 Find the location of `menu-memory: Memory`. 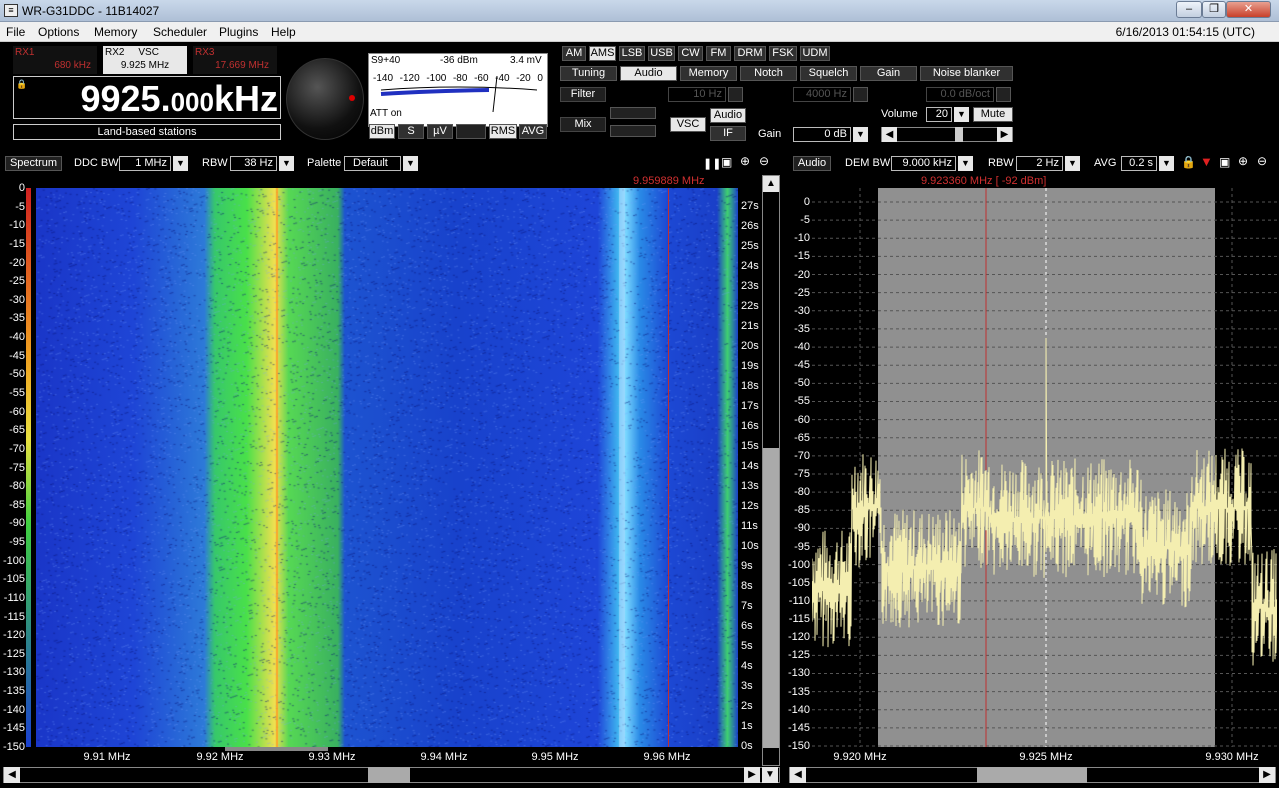

menu-memory: Memory is located at coordinates (115, 32).